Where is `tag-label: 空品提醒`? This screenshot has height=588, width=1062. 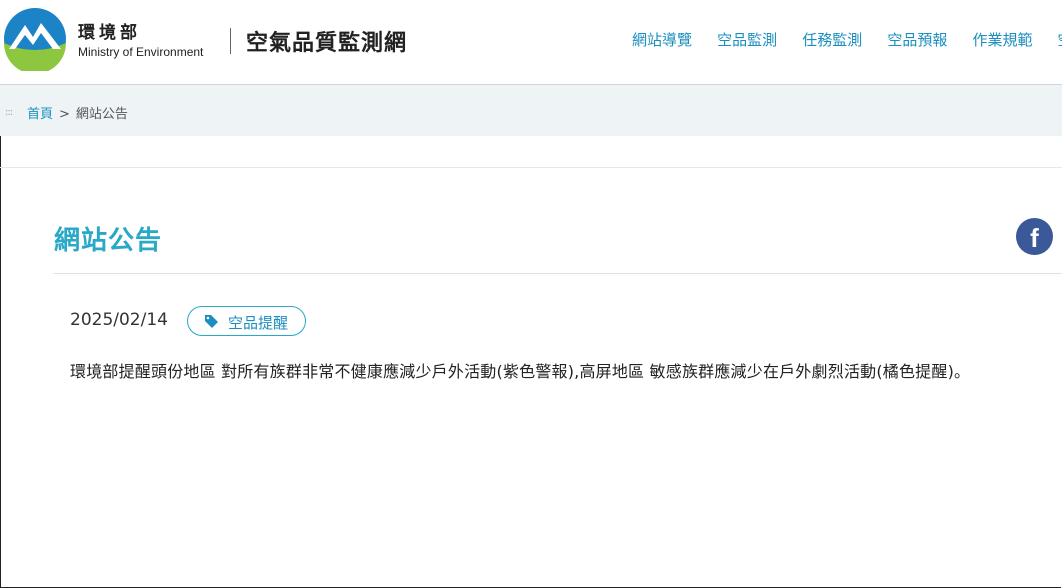
tag-label: 空品提醒 is located at coordinates (258, 323).